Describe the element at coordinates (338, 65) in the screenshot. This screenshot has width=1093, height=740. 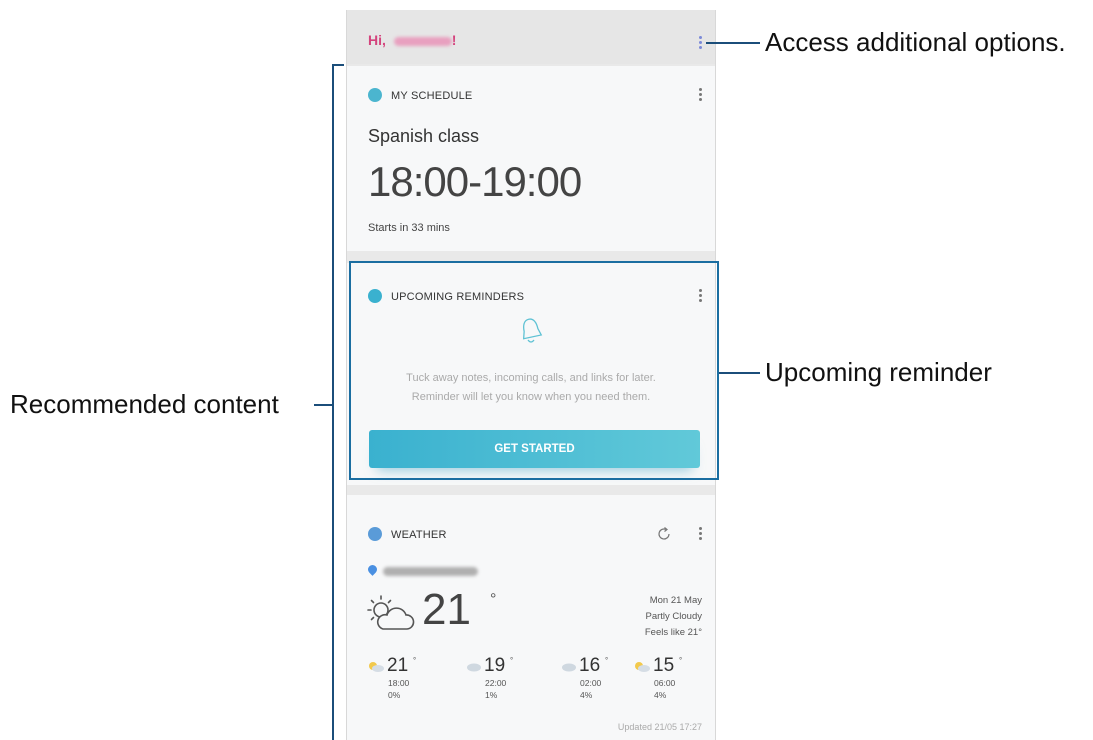
I see `recommended-bracket-top` at that location.